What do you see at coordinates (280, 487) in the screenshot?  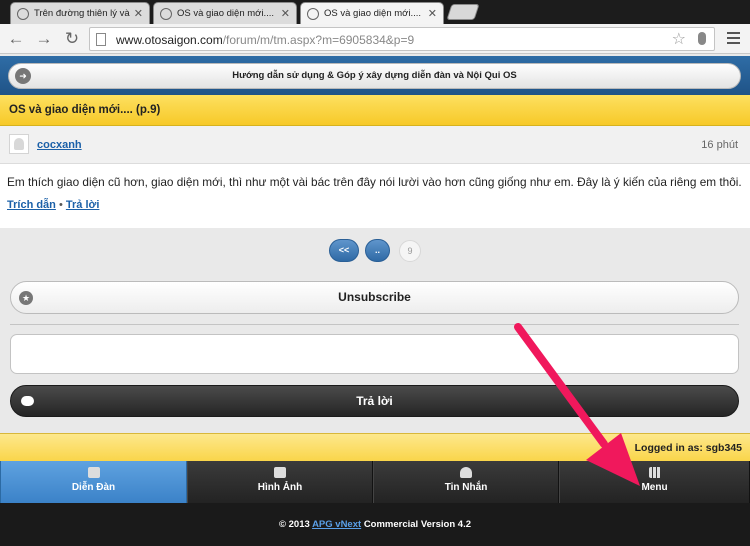 I see `nav-label: Hình Ảnh` at bounding box center [280, 487].